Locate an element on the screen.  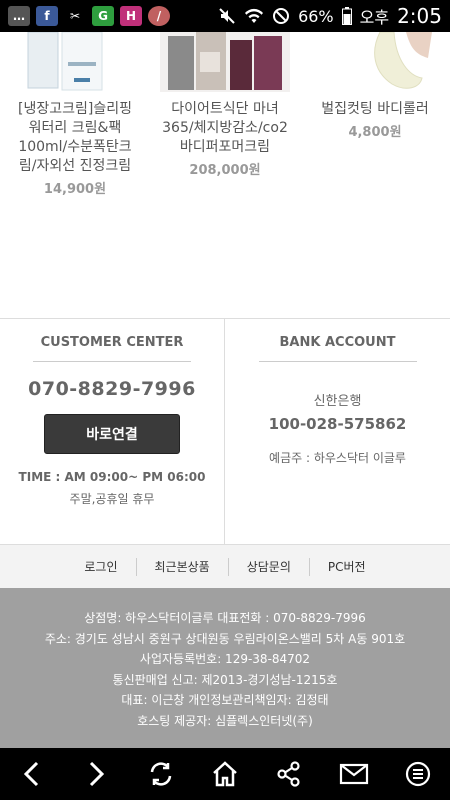
footer-nav: 로그인 최근본상품 상담문의 PC버전 is located at coordinates (225, 566).